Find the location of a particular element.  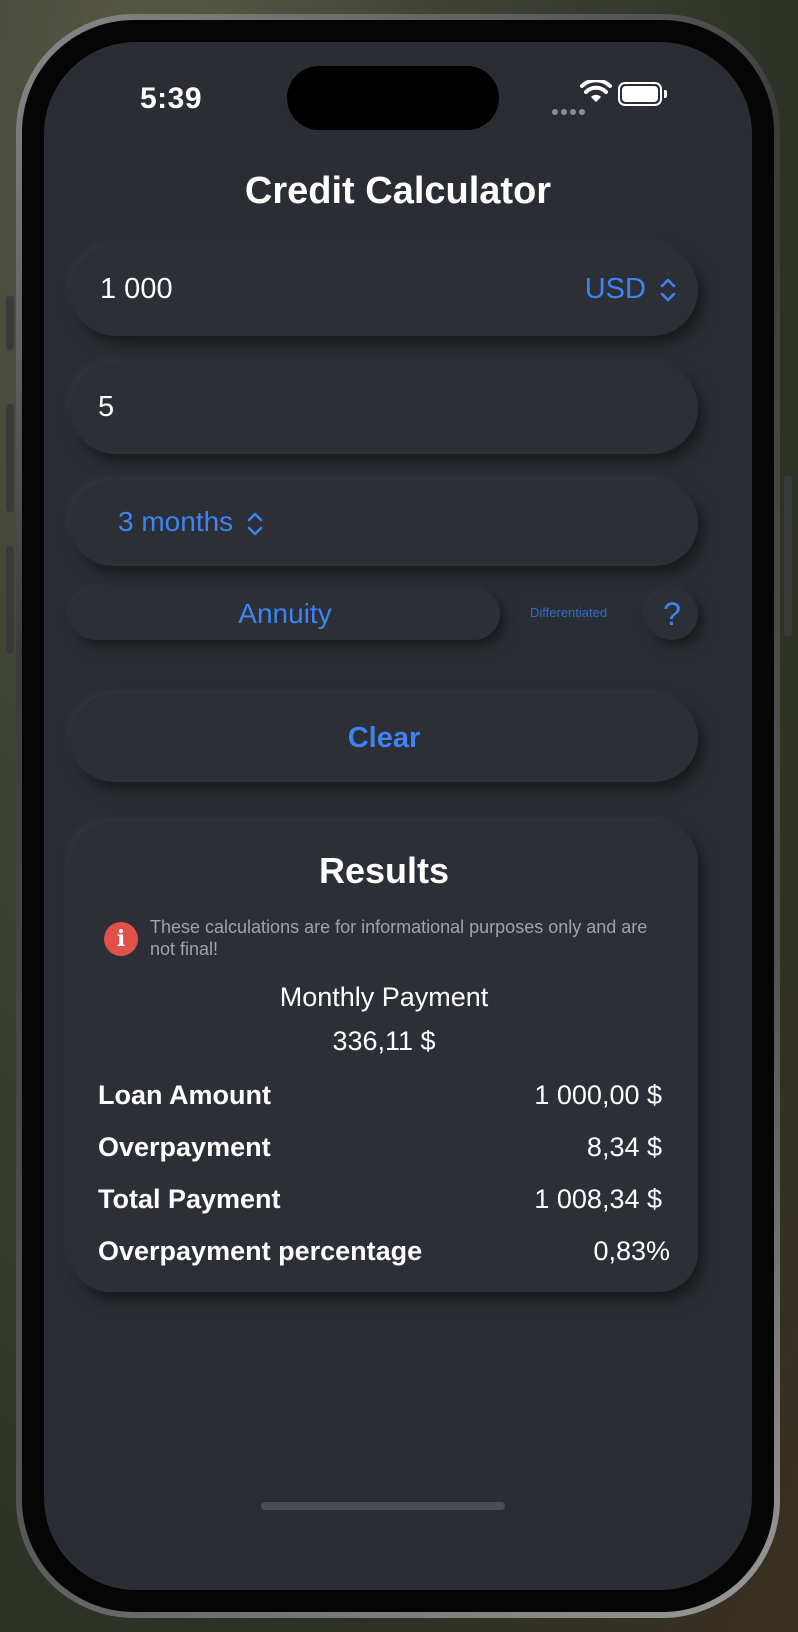

clear-label: Clear is located at coordinates (384, 738).